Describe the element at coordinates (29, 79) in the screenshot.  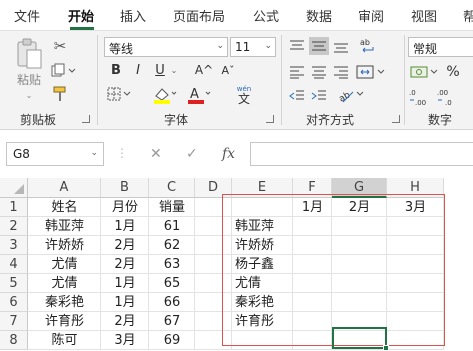
I see `paste-button-label: 粘贴` at that location.